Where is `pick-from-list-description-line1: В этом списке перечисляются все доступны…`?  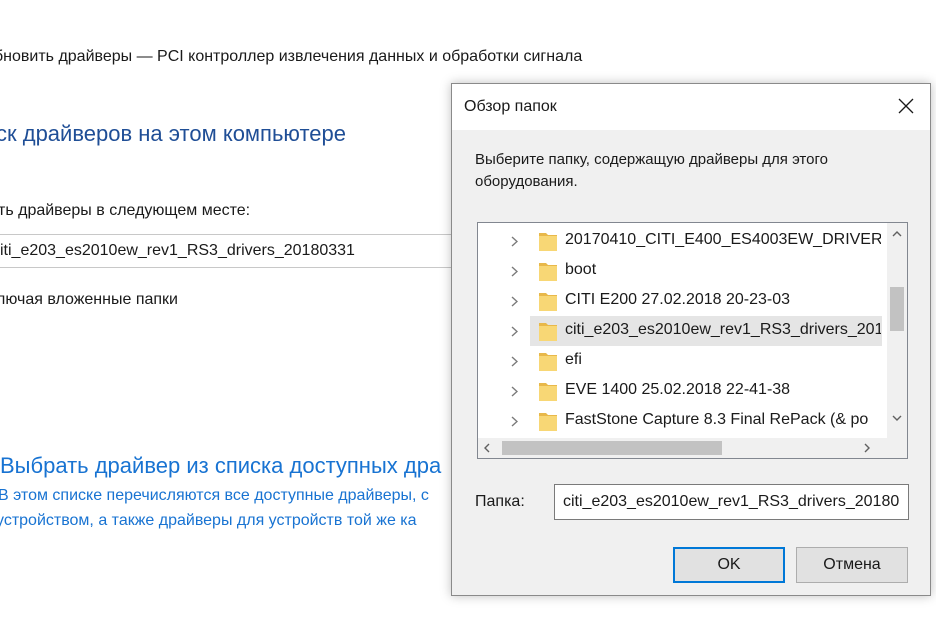
pick-from-list-description-line1: В этом списке перечисляются все доступны… is located at coordinates (214, 495).